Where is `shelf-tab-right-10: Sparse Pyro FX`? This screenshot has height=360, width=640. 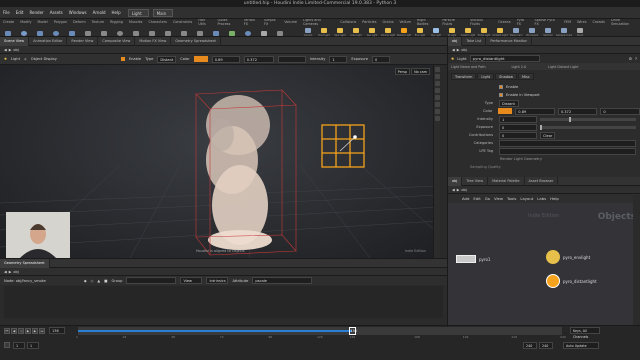
shelf-tab-right-10: Sparse Pyro FX is located at coordinates (547, 22).